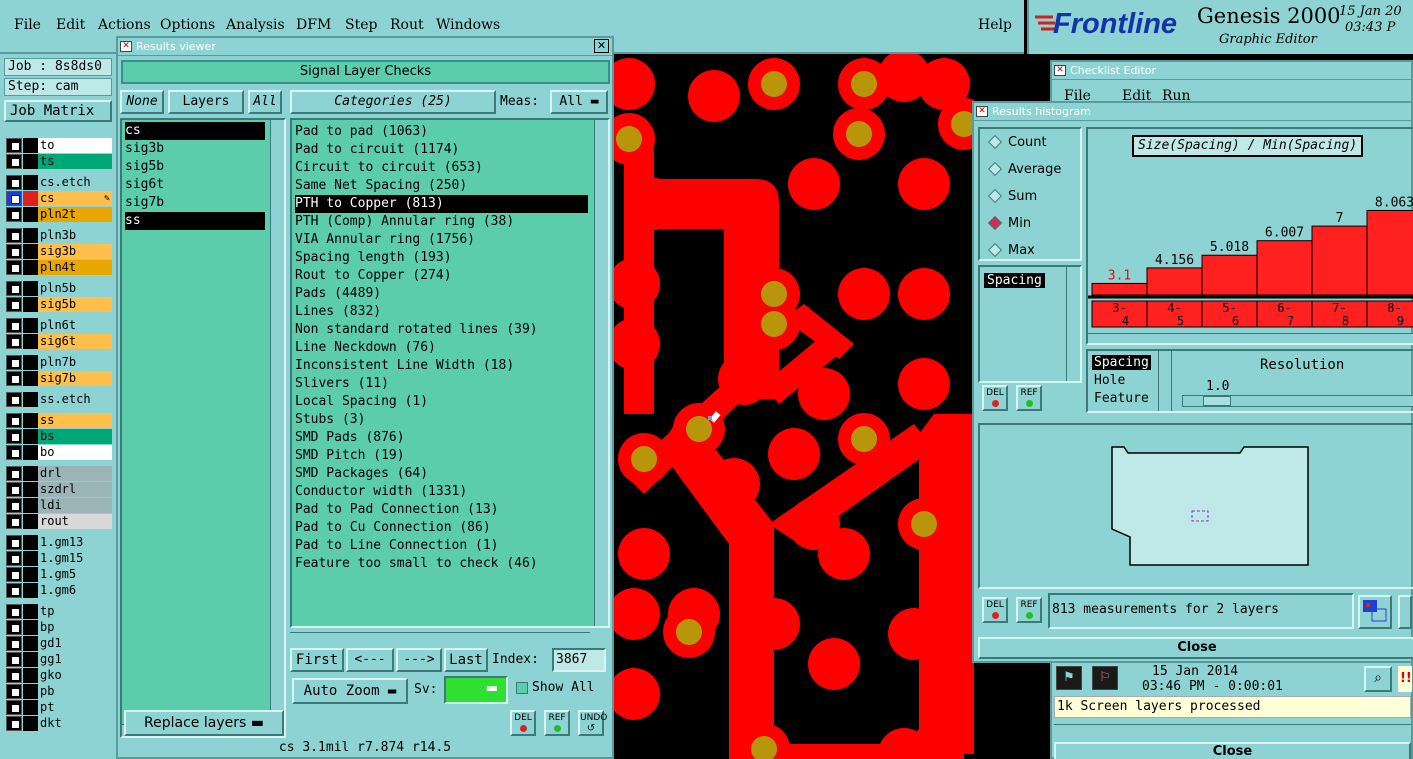 Image resolution: width=1413 pixels, height=759 pixels. Describe the element at coordinates (277, 421) in the screenshot. I see `layer-list-scrollbar` at that location.